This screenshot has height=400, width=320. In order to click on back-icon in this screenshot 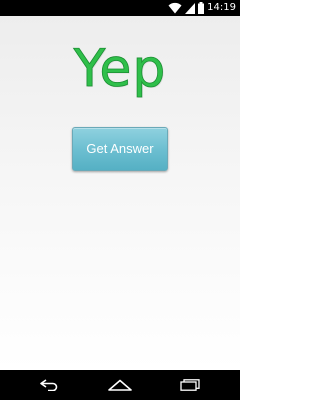, I will do `click(50, 385)`.